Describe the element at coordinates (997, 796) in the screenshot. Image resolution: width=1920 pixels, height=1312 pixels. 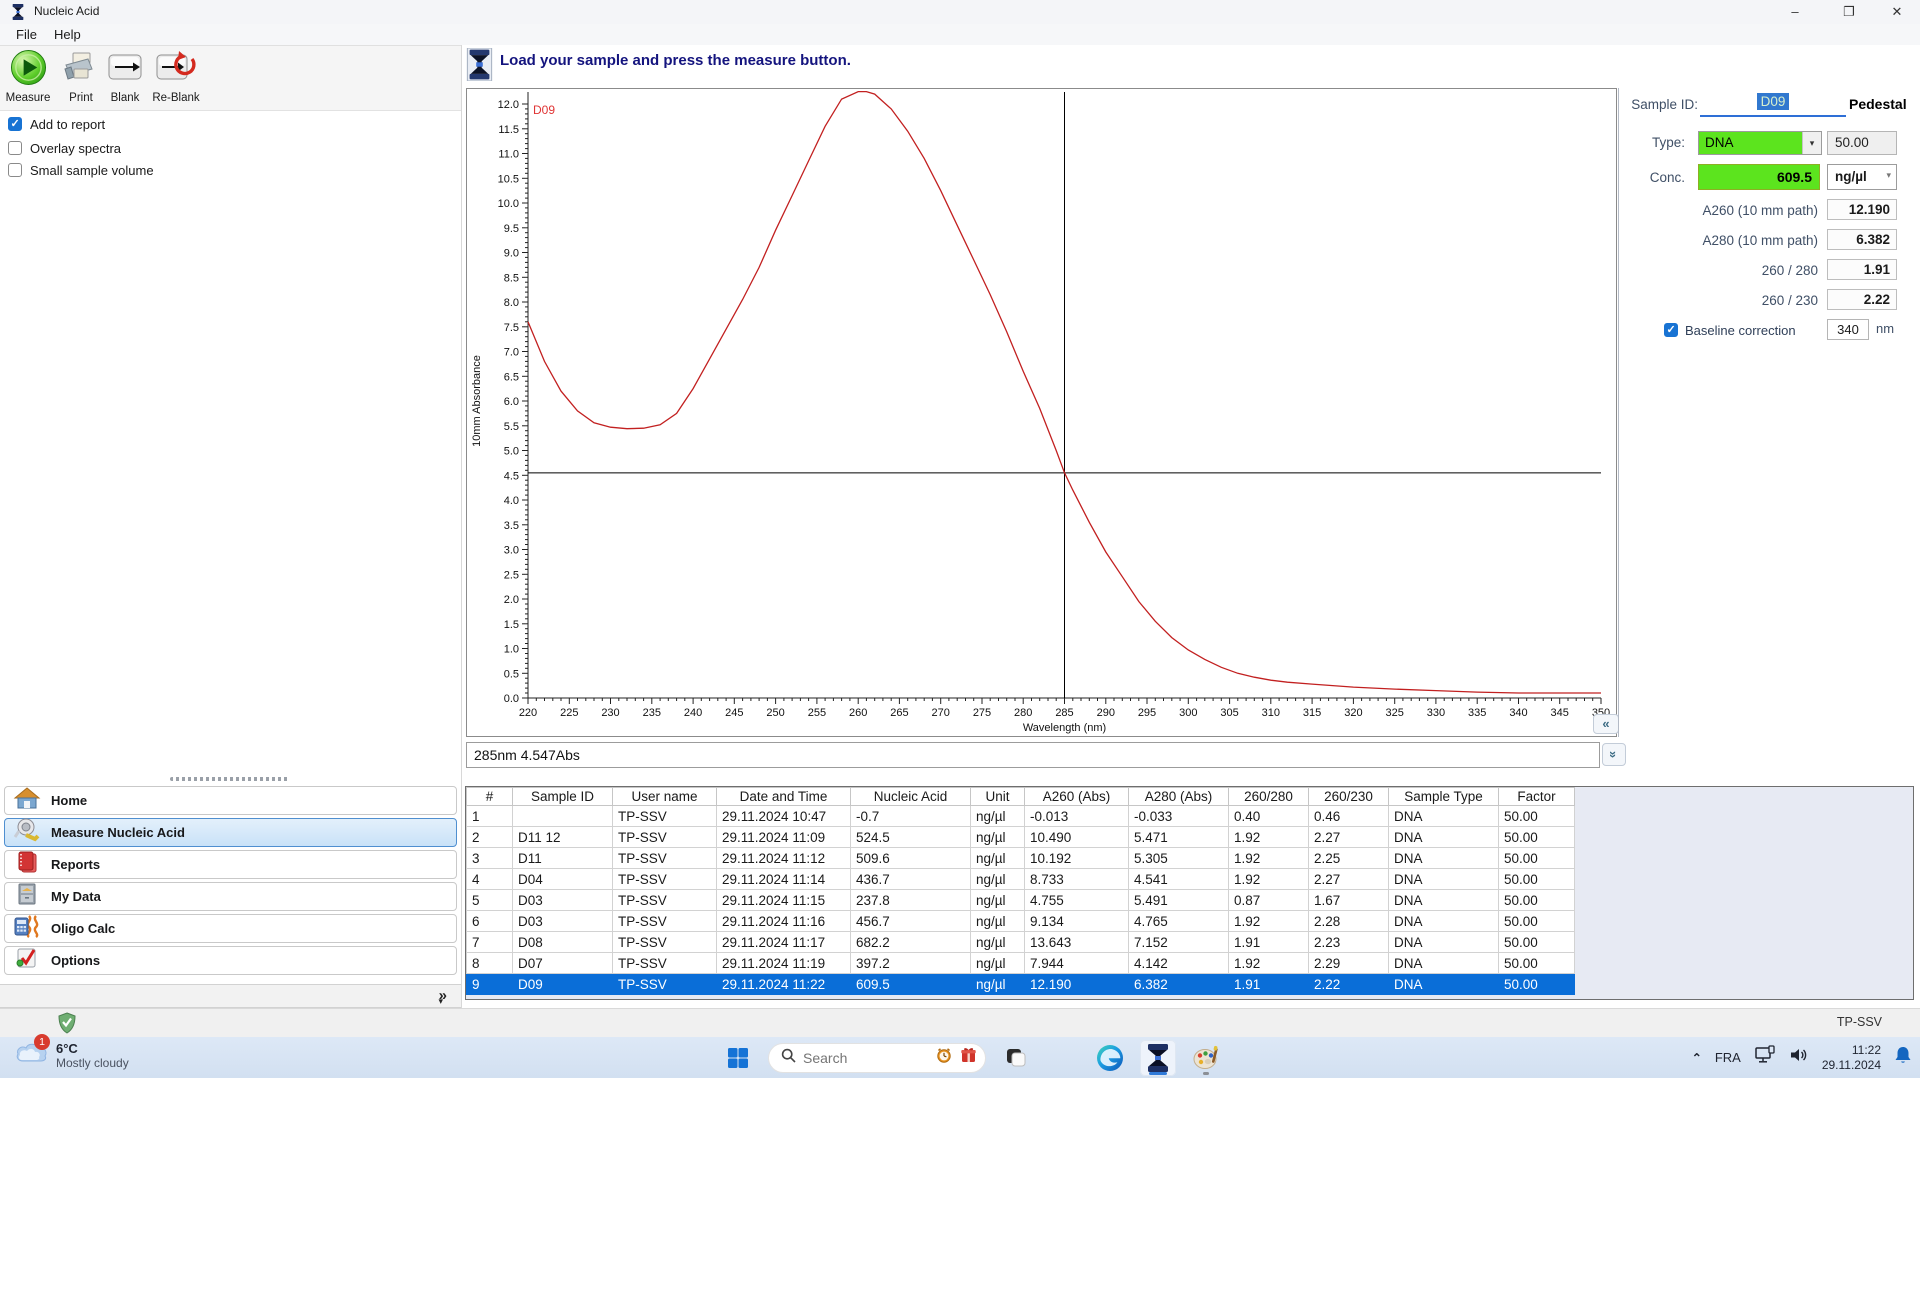
I see `column-header: Unit` at that location.